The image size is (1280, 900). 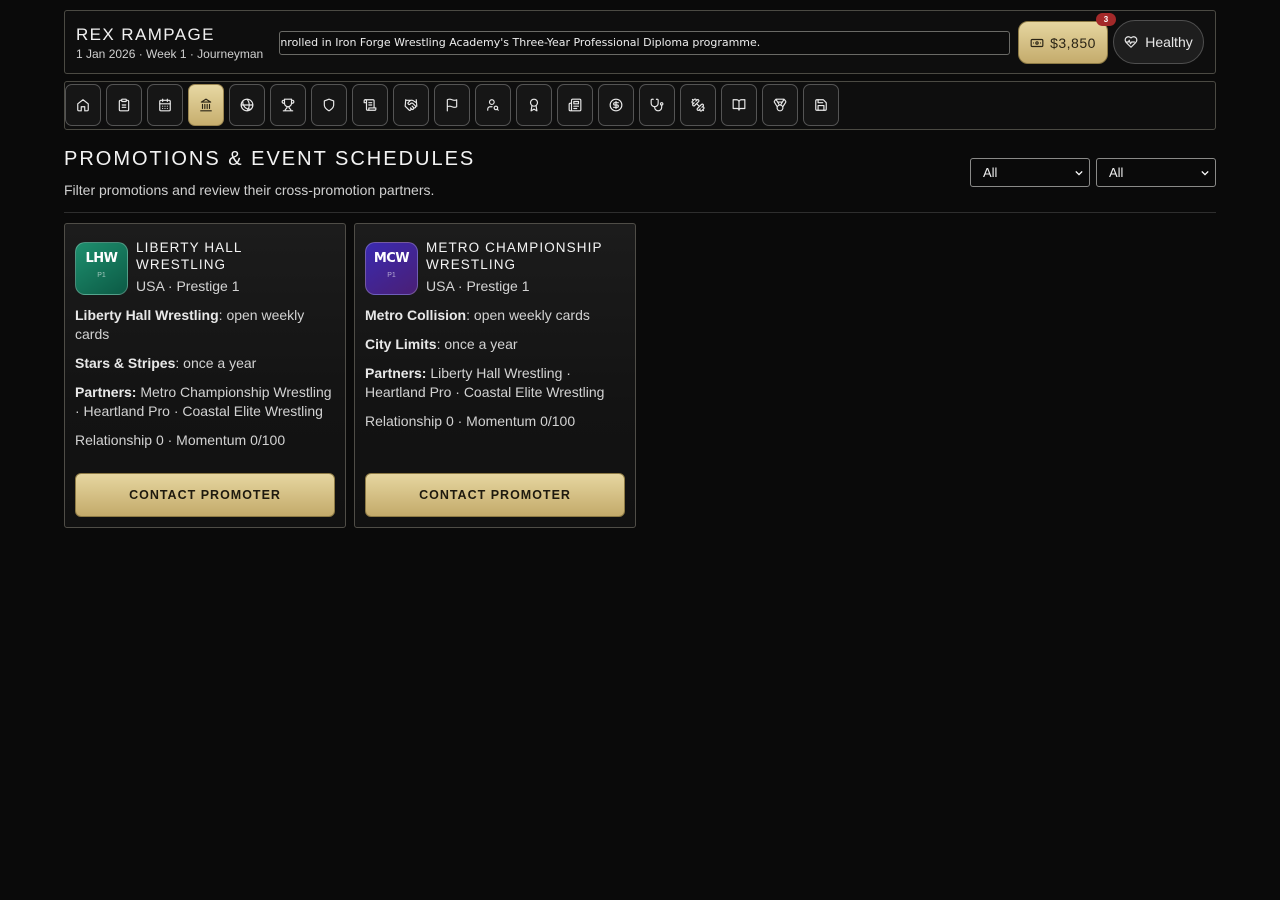 I want to click on nav-academy, so click(x=739, y=105).